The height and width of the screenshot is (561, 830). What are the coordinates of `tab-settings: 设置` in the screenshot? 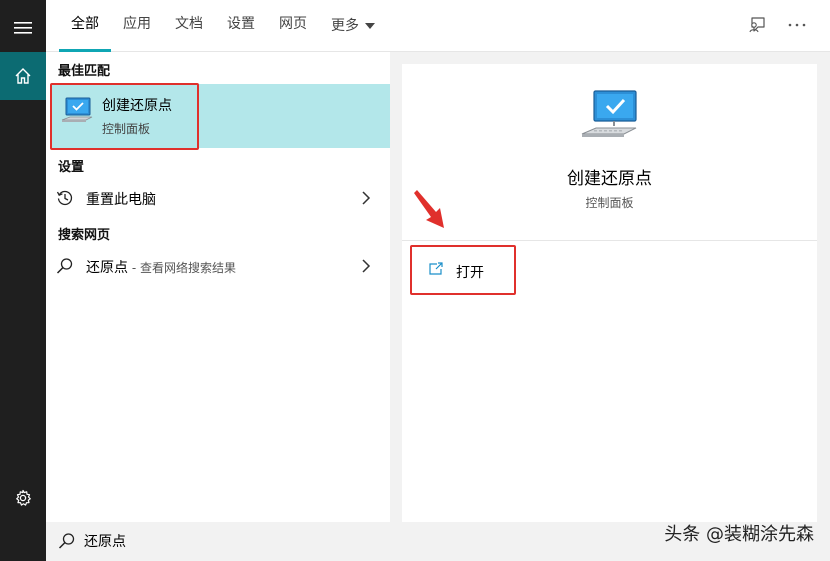 It's located at (241, 26).